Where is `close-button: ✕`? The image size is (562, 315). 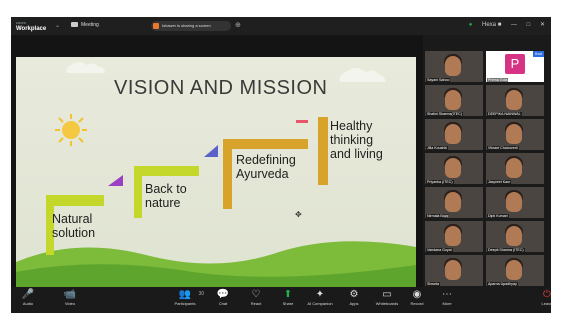
close-button: ✕ is located at coordinates (542, 25).